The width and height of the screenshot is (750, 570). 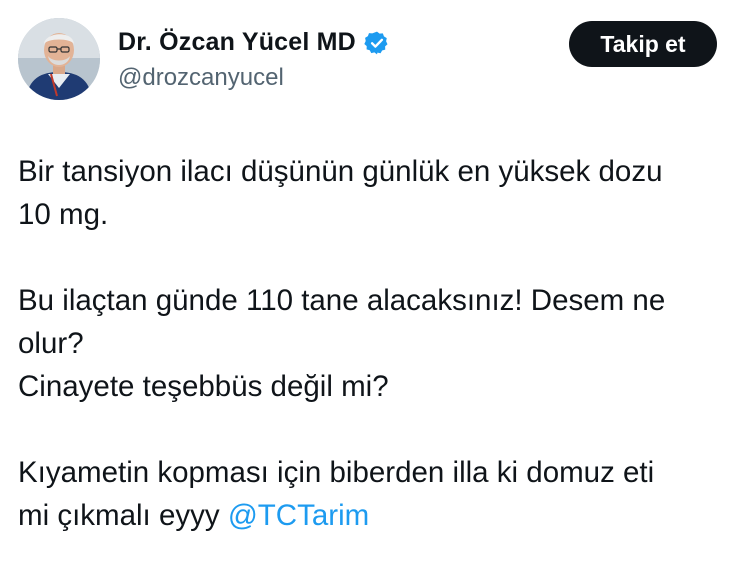 I want to click on avatar, so click(x=59, y=59).